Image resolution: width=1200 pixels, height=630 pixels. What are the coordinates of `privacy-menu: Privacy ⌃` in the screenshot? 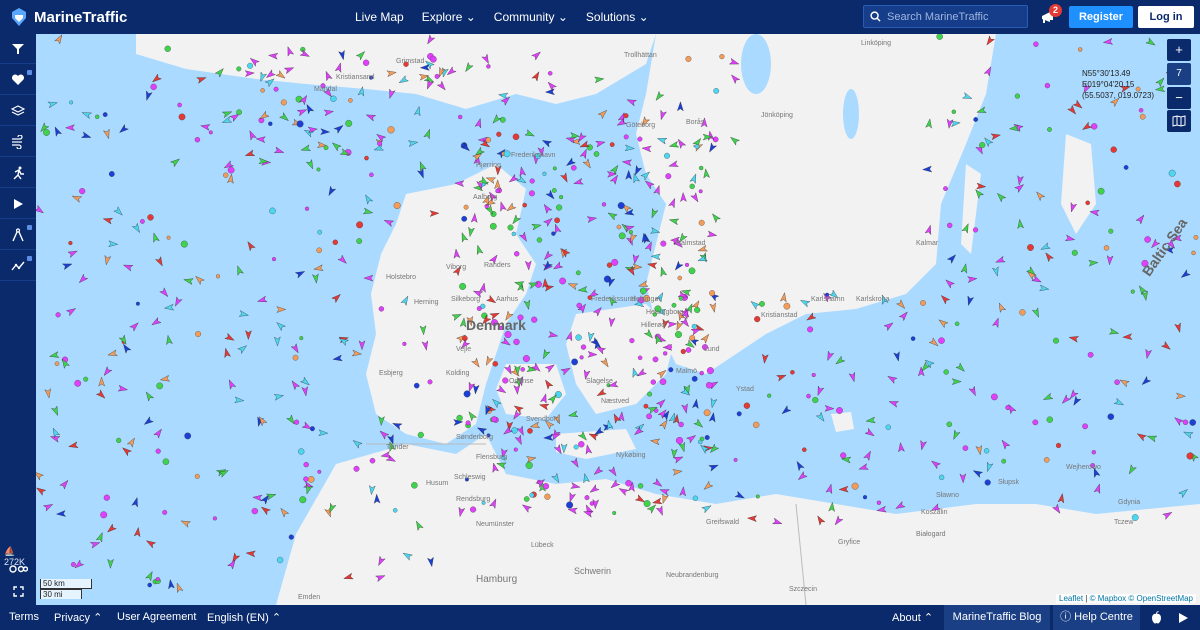 It's located at (78, 617).